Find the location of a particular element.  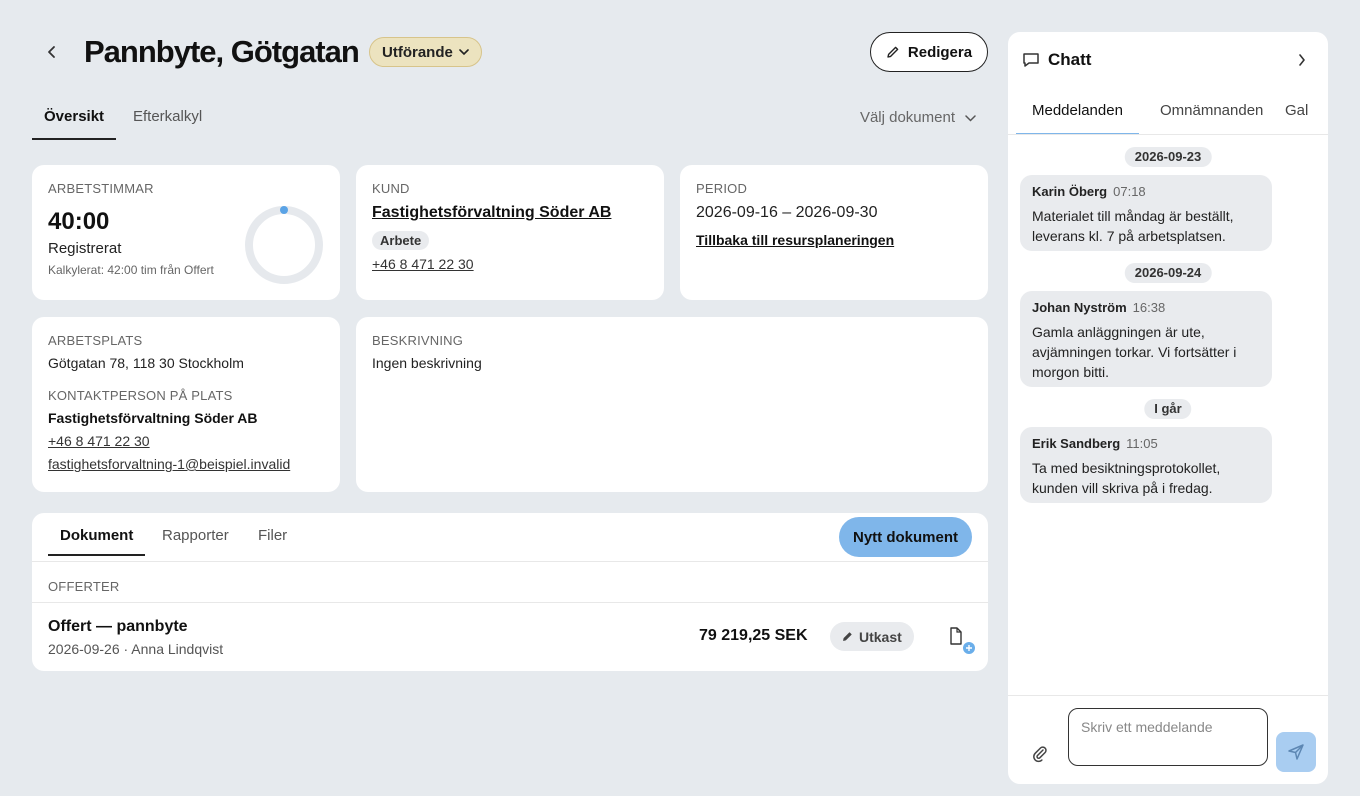

collapse-chat-button is located at coordinates (1302, 60).